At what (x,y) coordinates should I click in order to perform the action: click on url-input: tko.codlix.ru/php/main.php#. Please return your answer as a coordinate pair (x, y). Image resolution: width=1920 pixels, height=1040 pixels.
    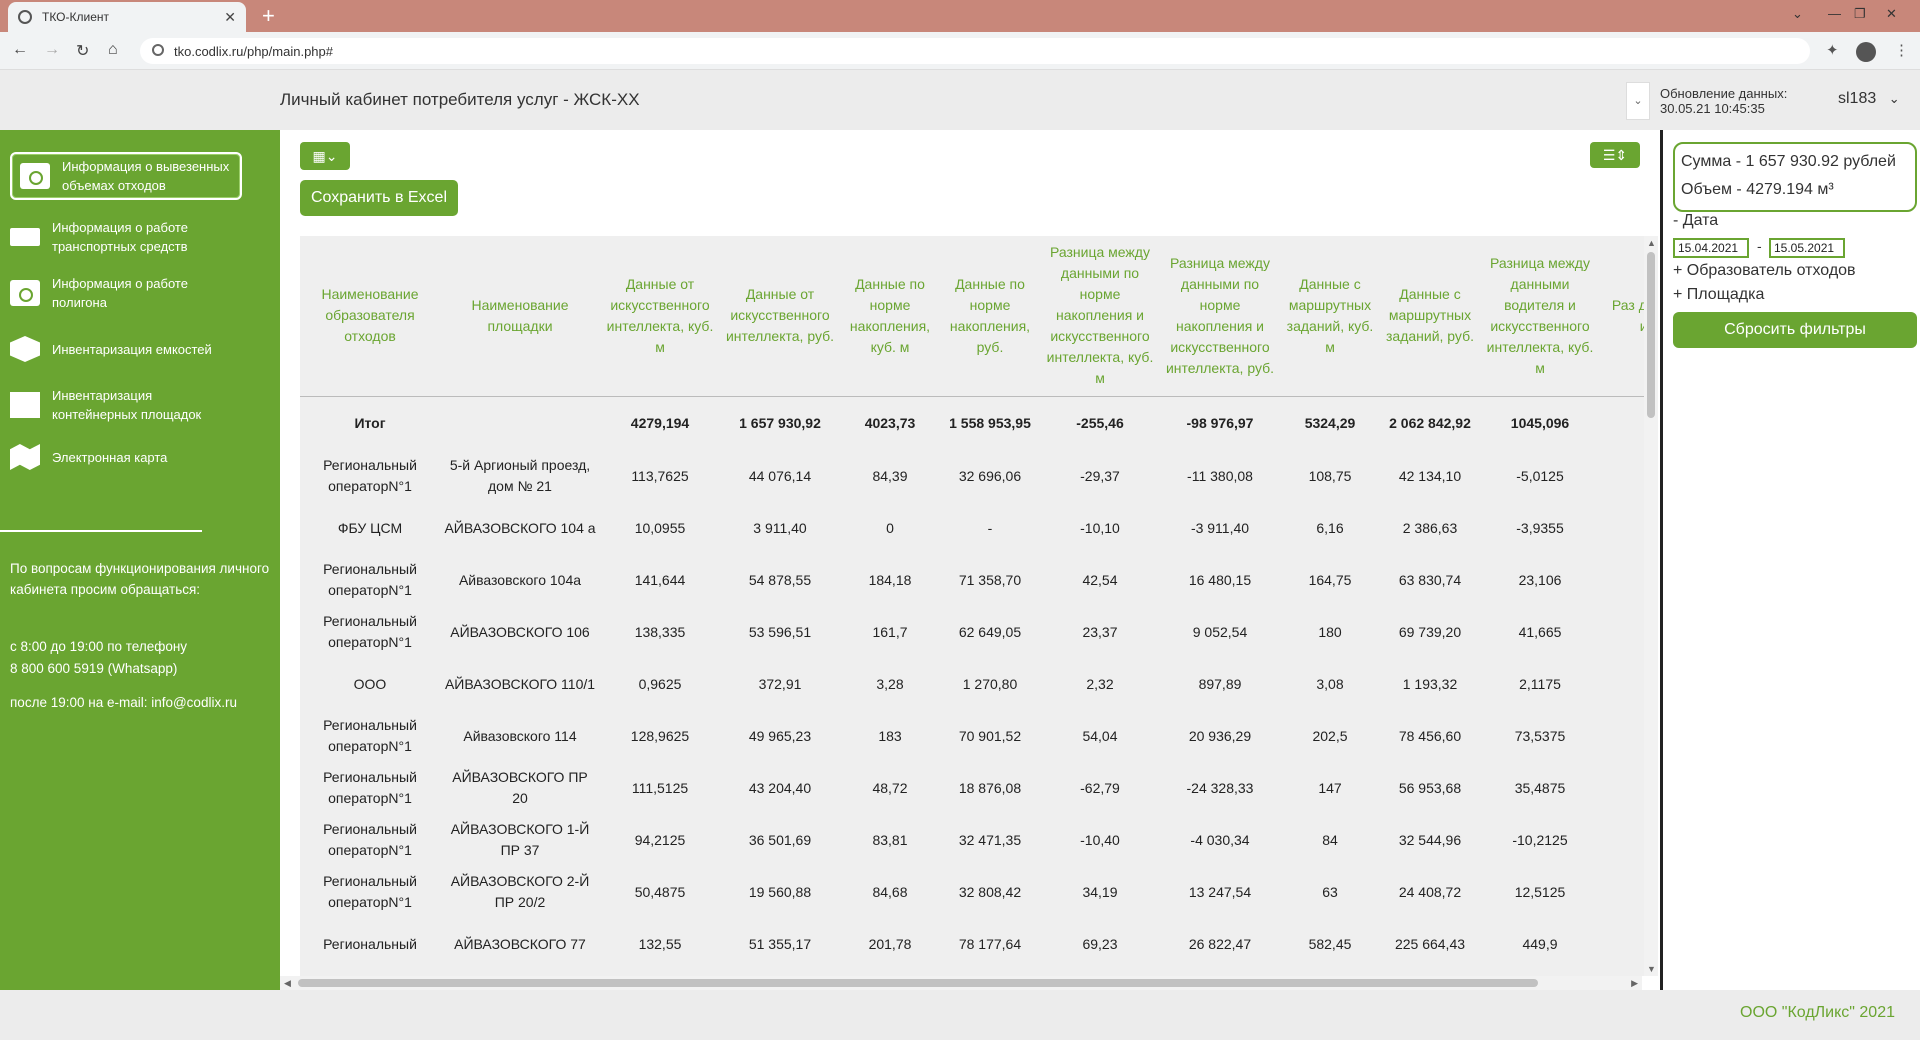
    Looking at the image, I should click on (975, 51).